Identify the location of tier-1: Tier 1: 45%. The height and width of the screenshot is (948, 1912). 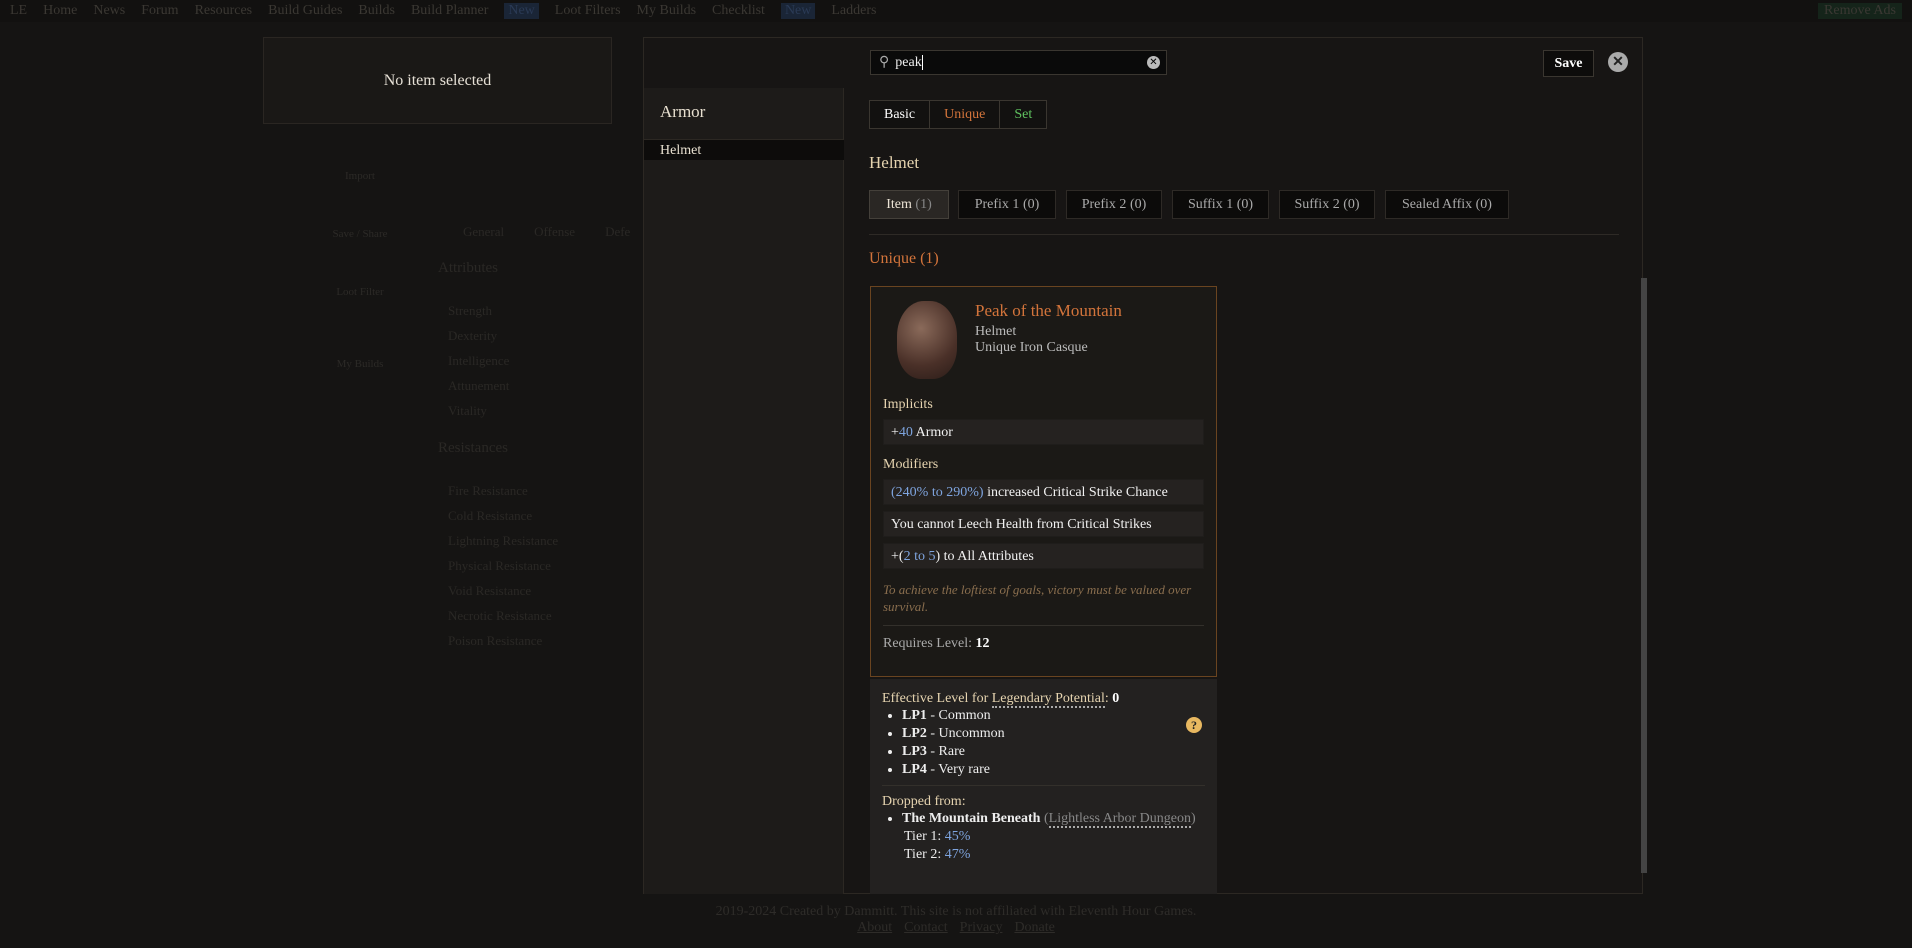
(937, 836).